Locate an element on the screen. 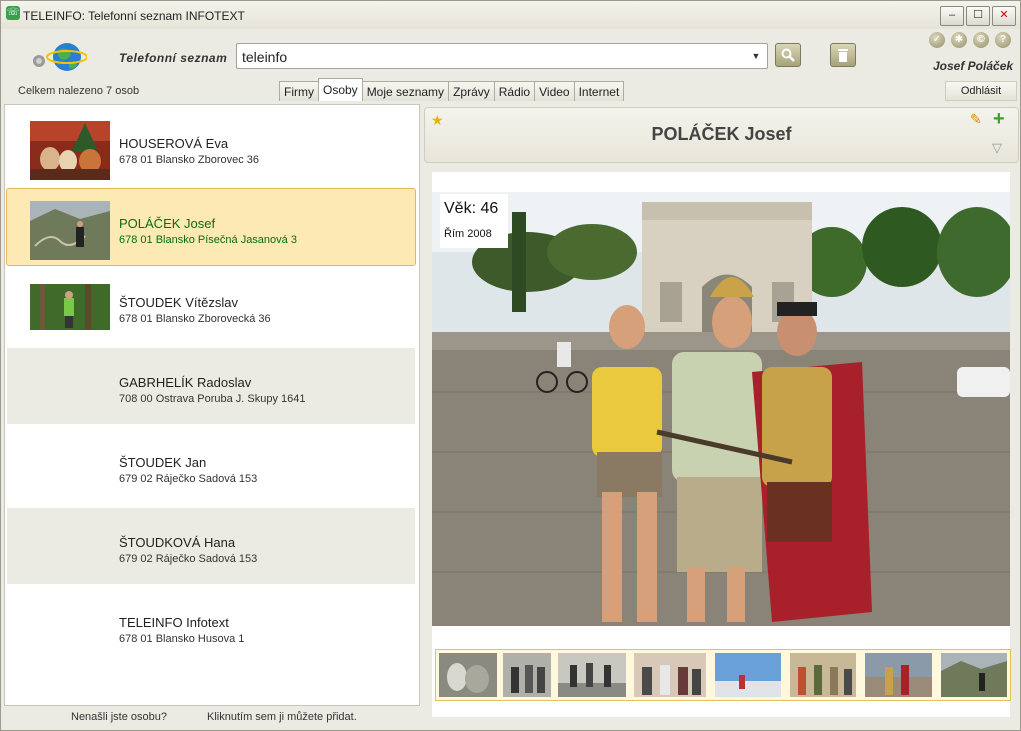 This screenshot has height=731, width=1021. minimize-button: – is located at coordinates (952, 16).